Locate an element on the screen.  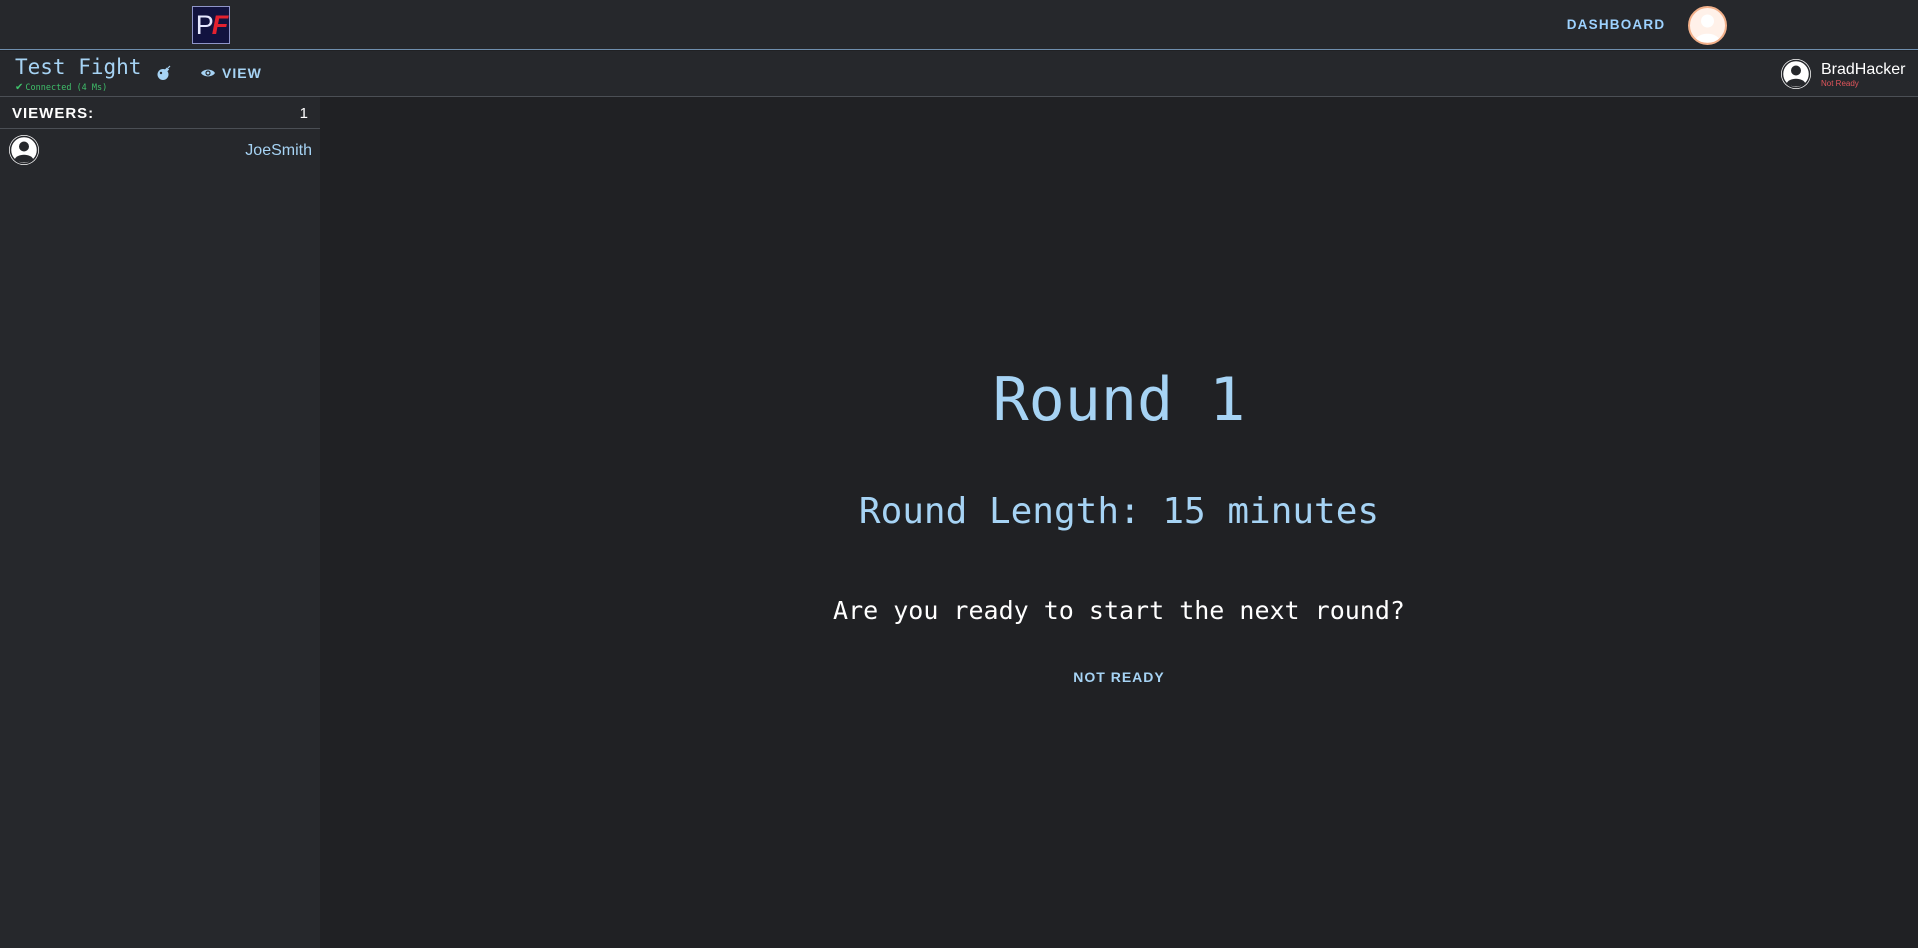
player-name: BradHacker is located at coordinates (1863, 69).